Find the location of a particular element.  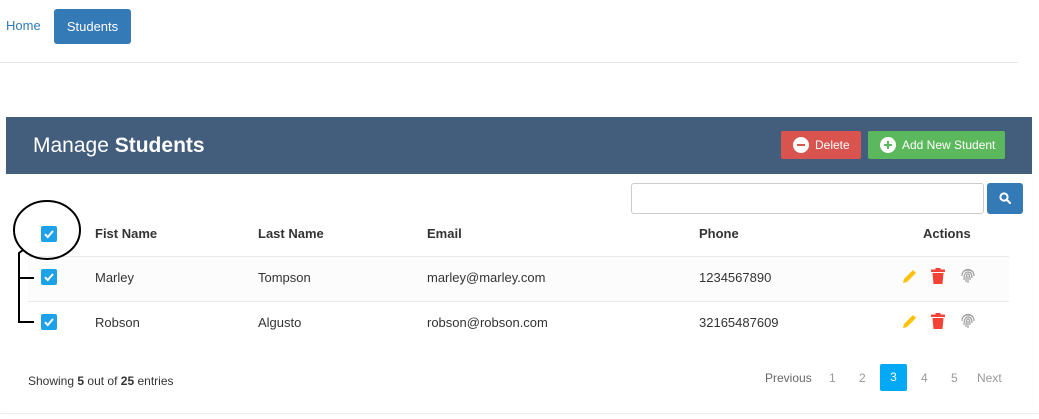

title-light: Manage is located at coordinates (71, 145).